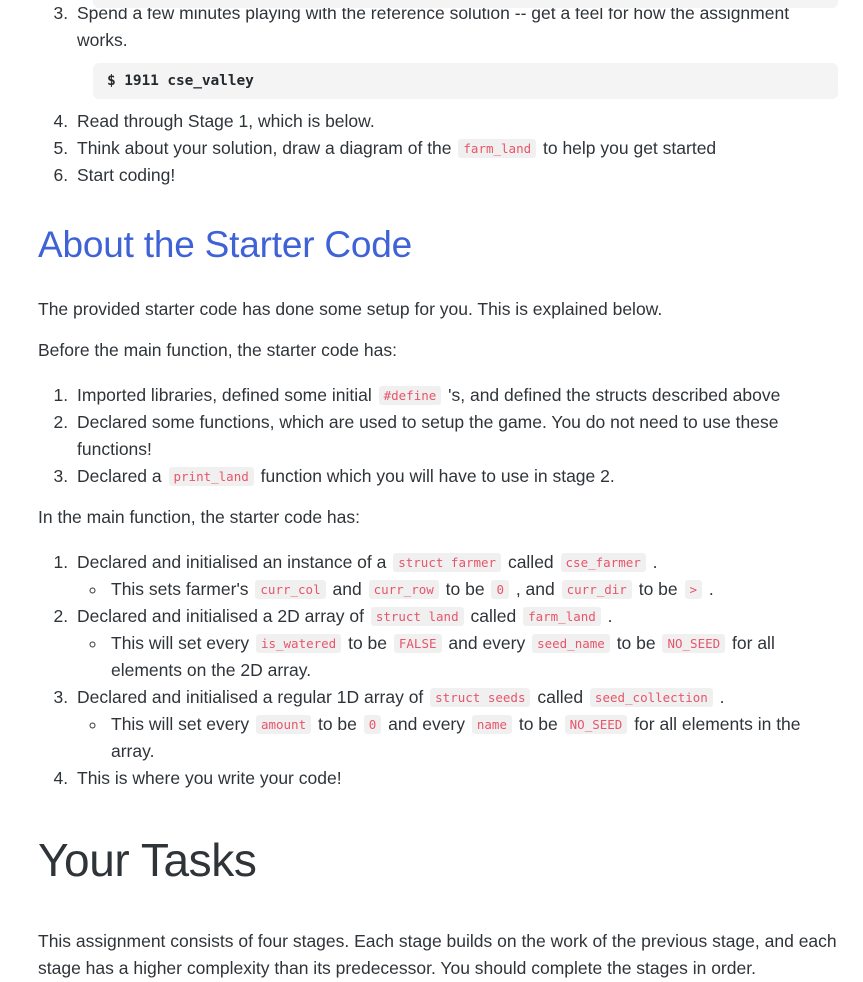 The image size is (863, 982). What do you see at coordinates (531, 561) in the screenshot?
I see `in-main-item-1-part2: called` at bounding box center [531, 561].